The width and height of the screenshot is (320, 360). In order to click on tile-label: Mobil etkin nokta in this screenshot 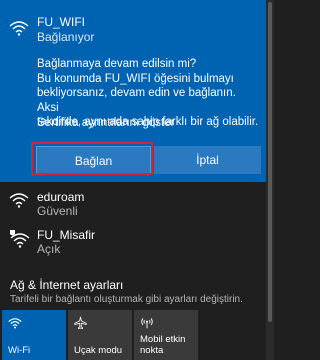, I will do `click(162, 345)`.